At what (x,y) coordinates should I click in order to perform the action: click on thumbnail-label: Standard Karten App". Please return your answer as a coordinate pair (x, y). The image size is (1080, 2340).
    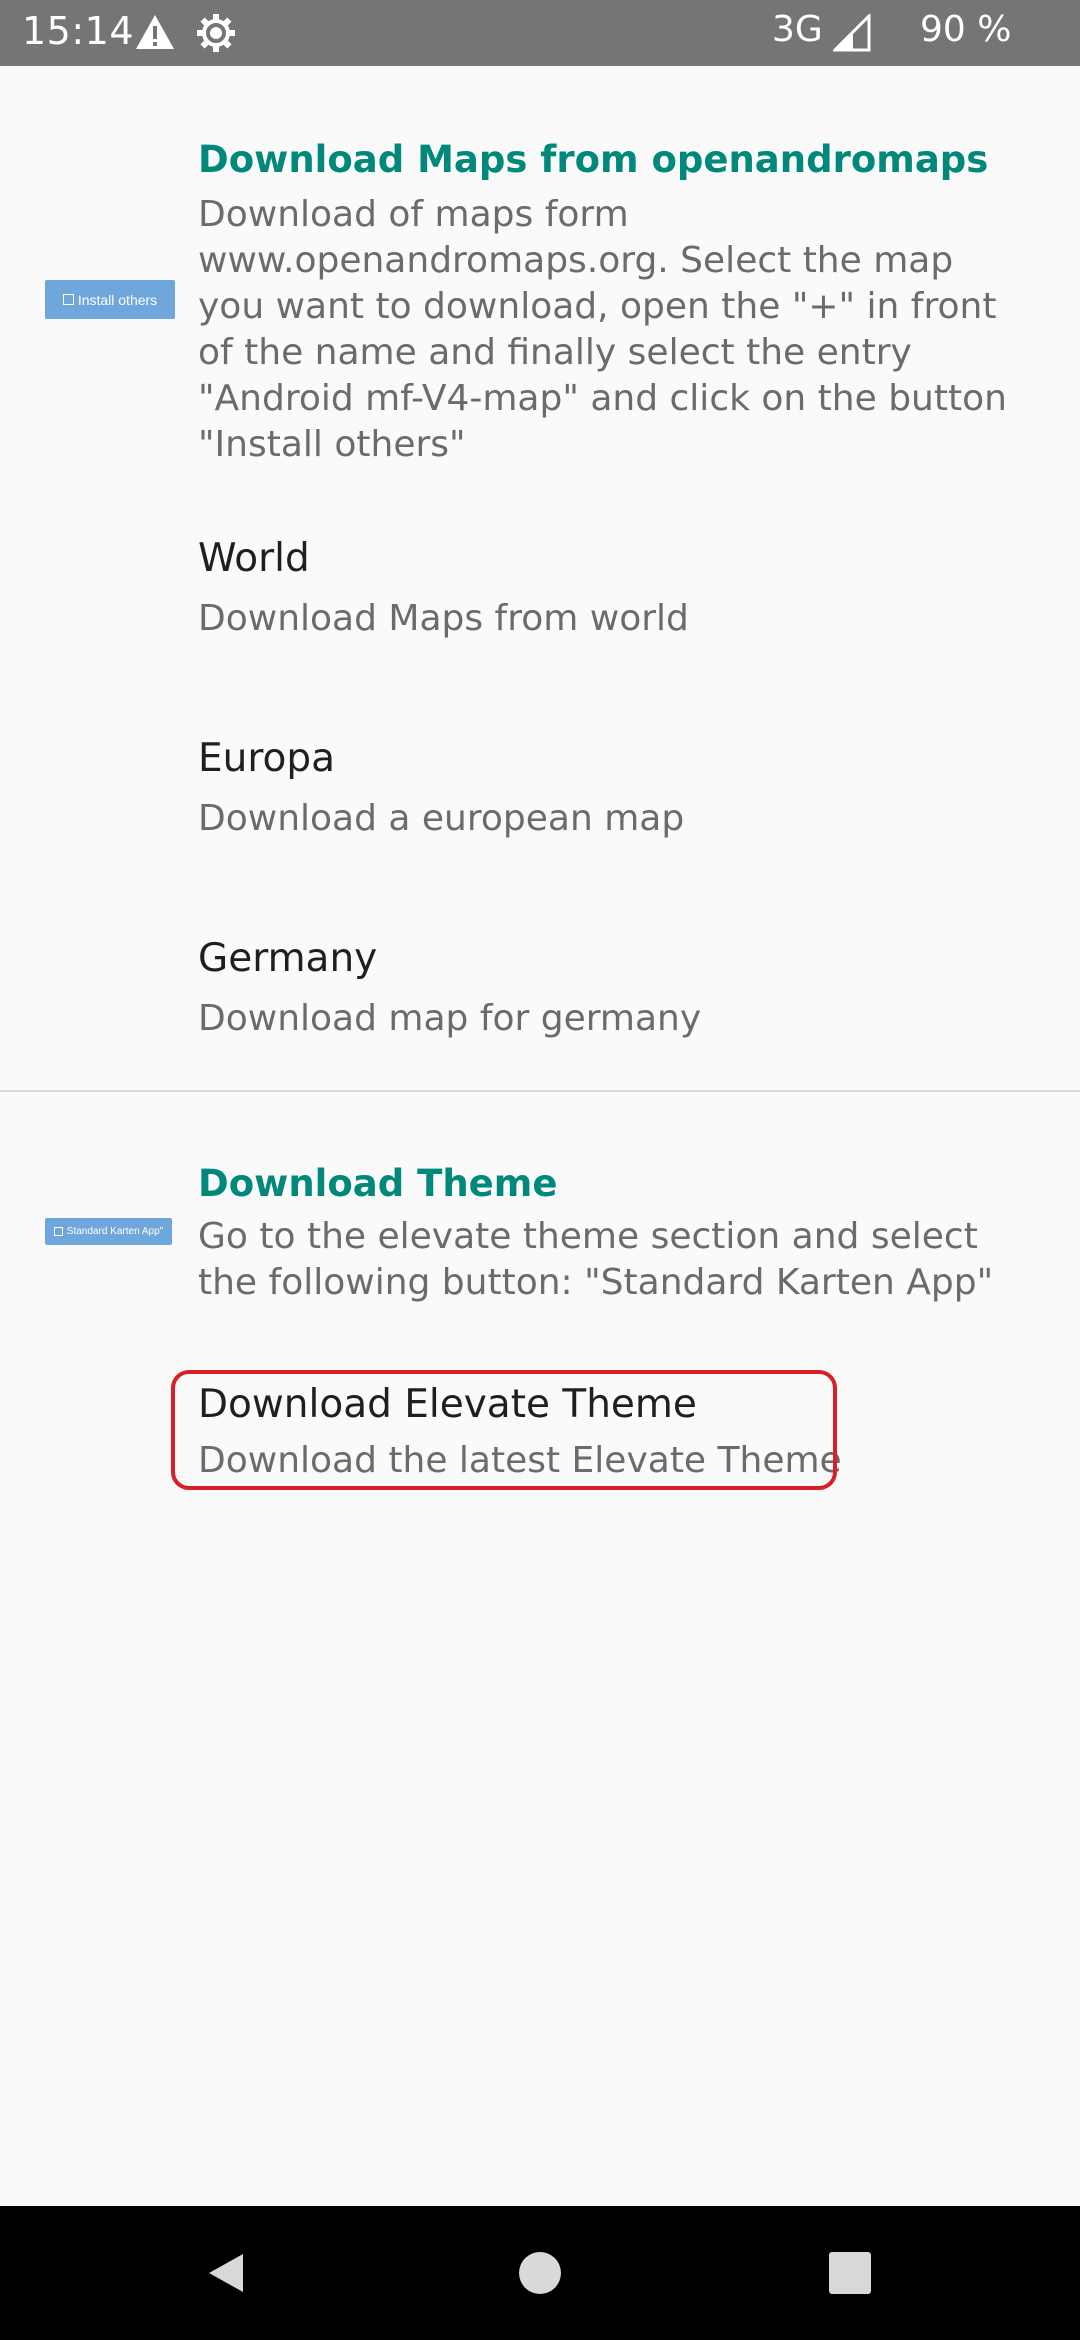
    Looking at the image, I should click on (115, 1231).